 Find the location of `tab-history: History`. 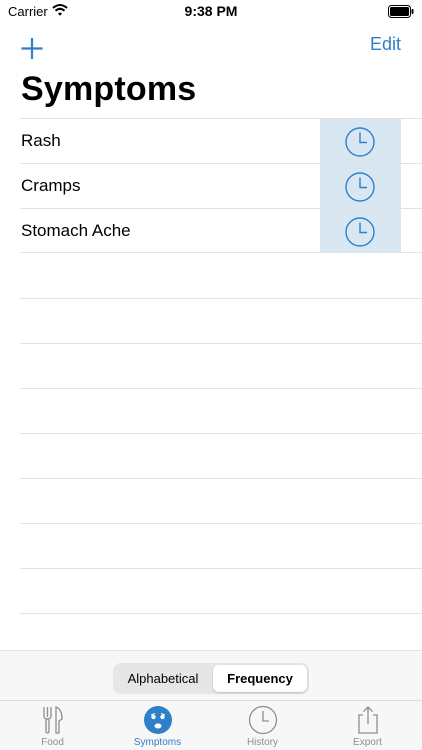

tab-history: History is located at coordinates (262, 725).